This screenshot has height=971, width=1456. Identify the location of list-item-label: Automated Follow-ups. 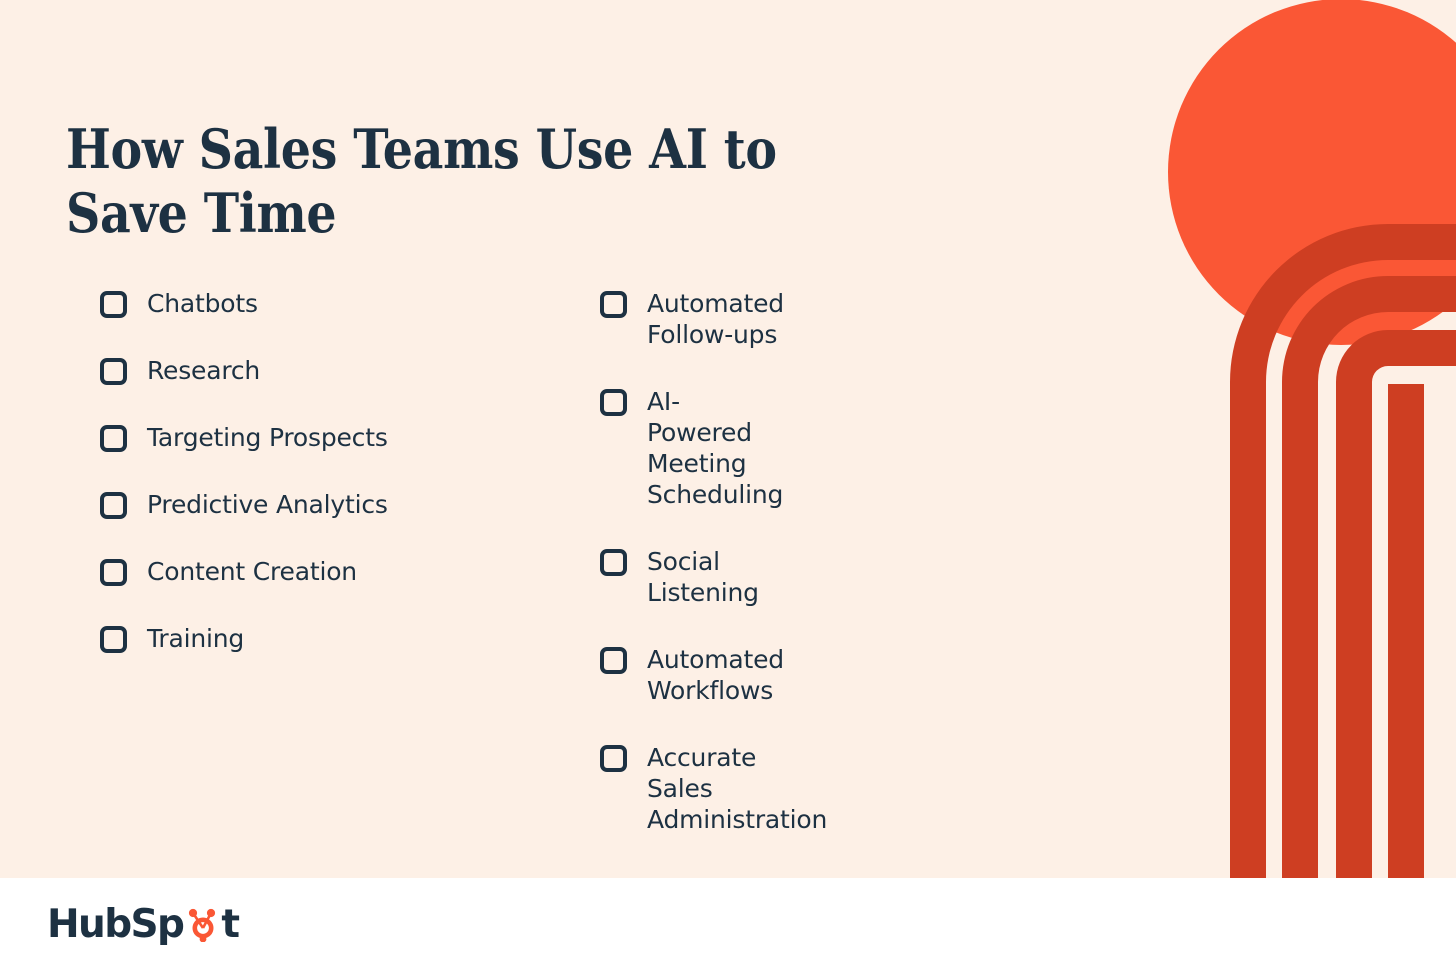
(715, 319).